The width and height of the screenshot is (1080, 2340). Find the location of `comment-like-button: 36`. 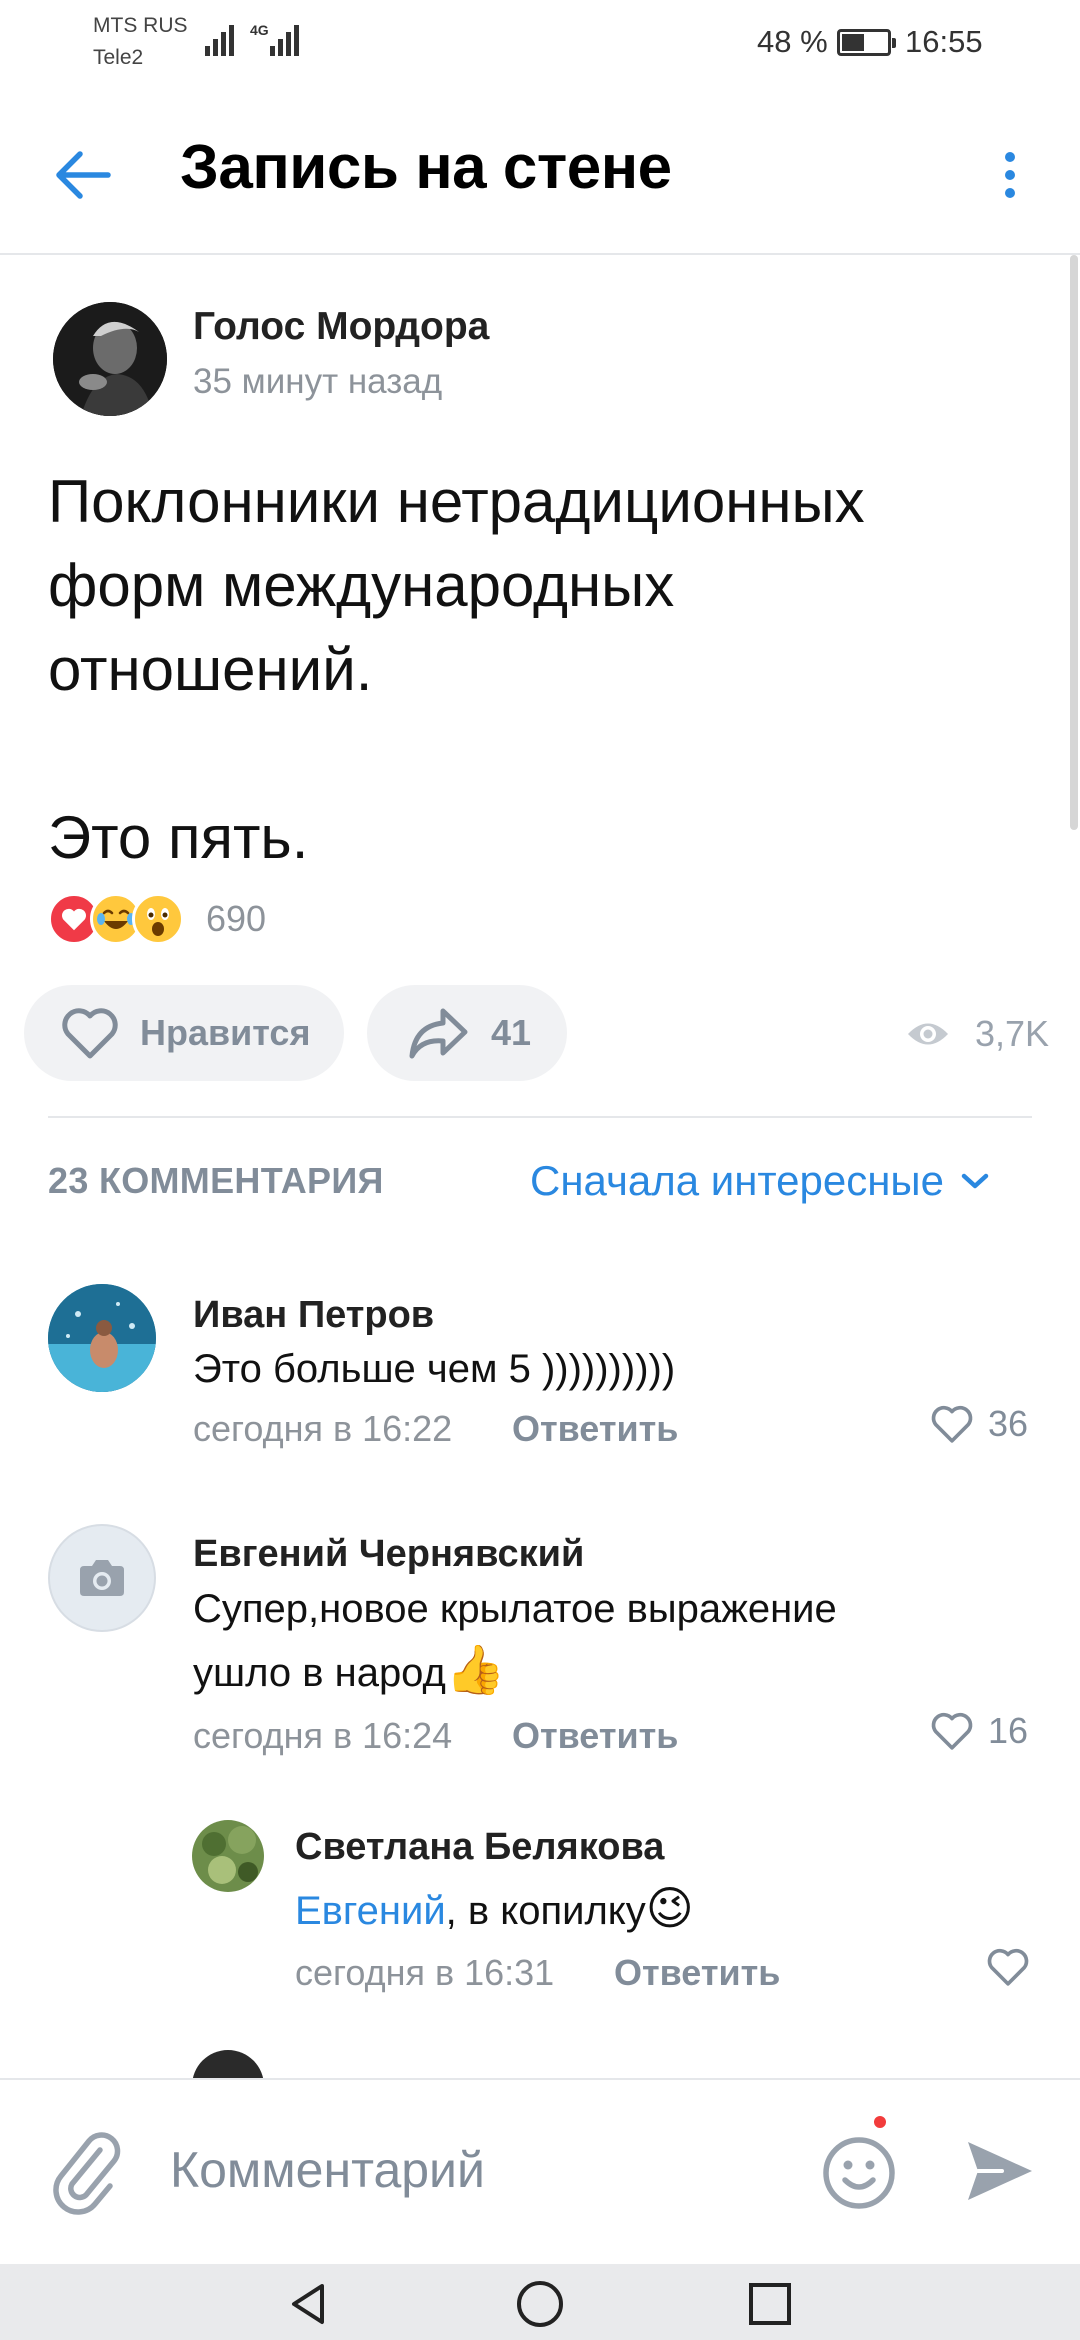

comment-like-button: 36 is located at coordinates (979, 1424).